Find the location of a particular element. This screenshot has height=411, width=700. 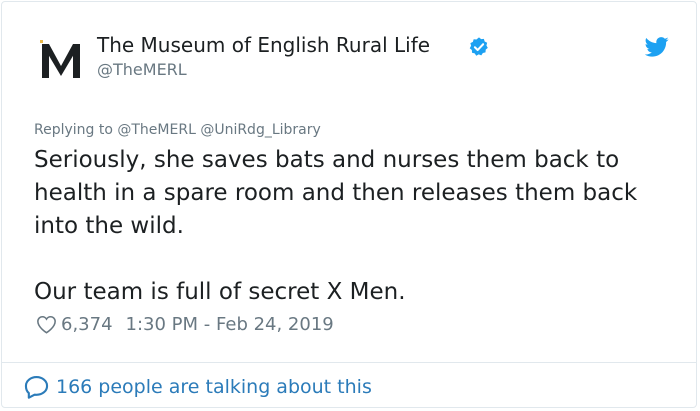

heart-icon is located at coordinates (46, 324).